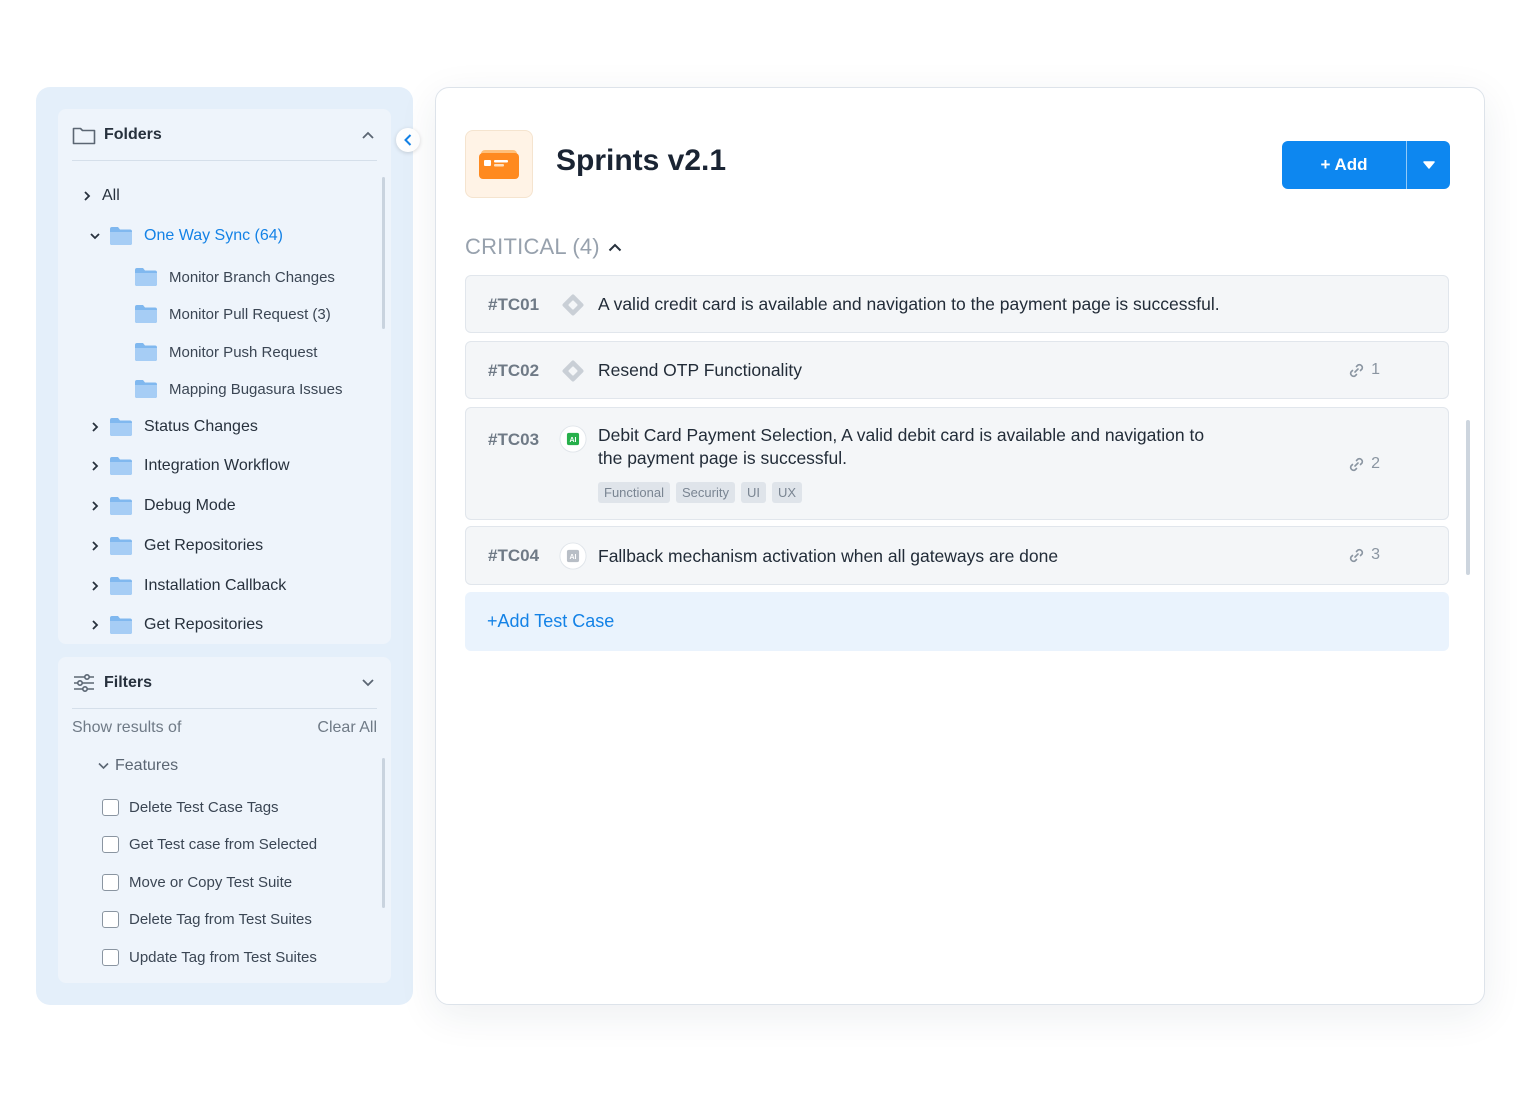  I want to click on add-test-case-button: +Add Test Case, so click(957, 621).